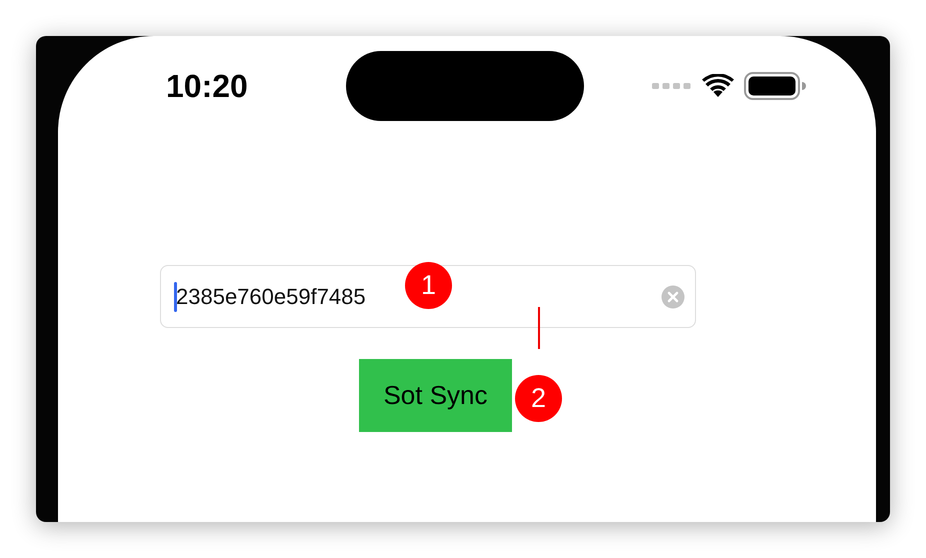 The image size is (926, 558). I want to click on clear-icon, so click(673, 296).